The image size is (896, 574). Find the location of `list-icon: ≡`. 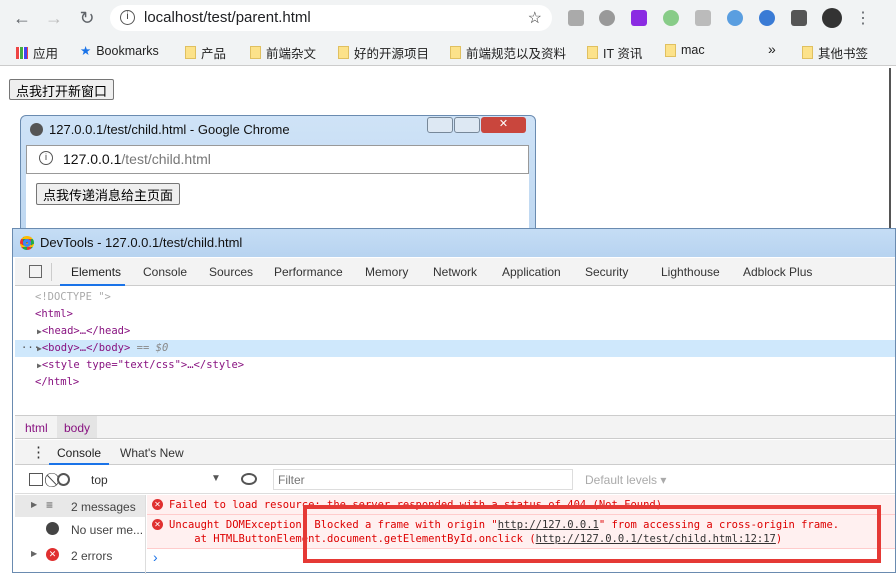

list-icon: ≡ is located at coordinates (50, 505).